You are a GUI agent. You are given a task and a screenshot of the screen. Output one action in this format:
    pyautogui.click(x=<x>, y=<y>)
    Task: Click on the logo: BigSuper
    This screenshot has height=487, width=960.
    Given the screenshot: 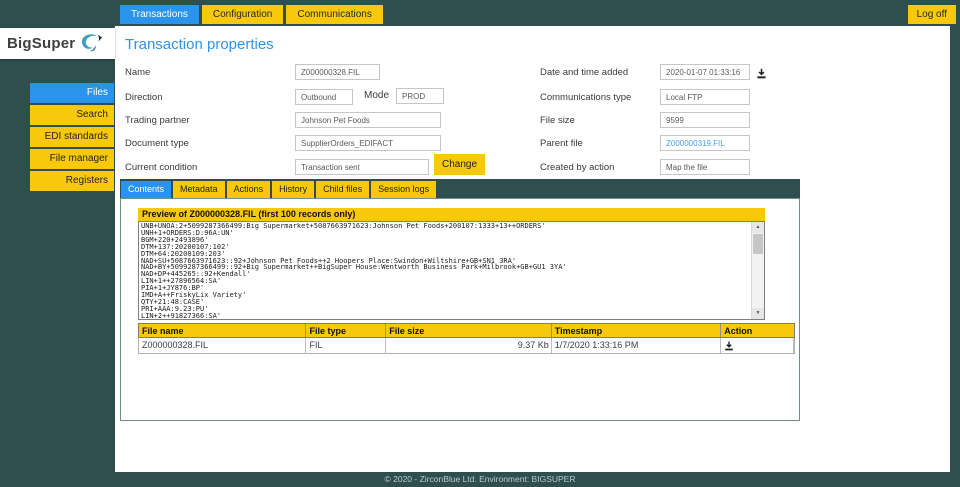 What is the action you would take?
    pyautogui.click(x=57, y=43)
    